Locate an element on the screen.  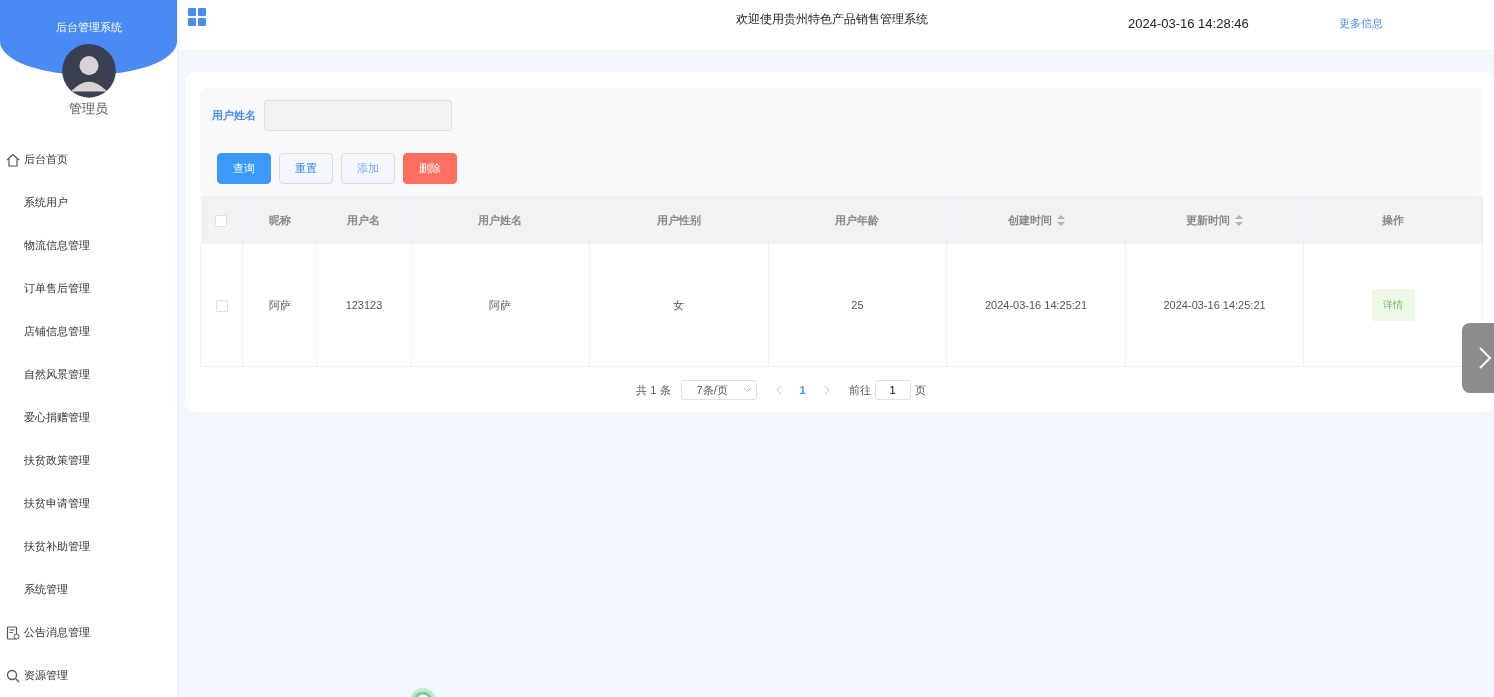
name-input is located at coordinates (358, 115).